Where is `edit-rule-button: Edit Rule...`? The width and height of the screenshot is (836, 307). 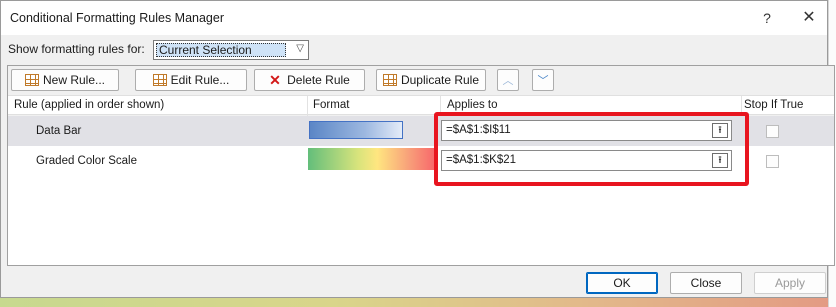
edit-rule-button: Edit Rule... is located at coordinates (191, 80).